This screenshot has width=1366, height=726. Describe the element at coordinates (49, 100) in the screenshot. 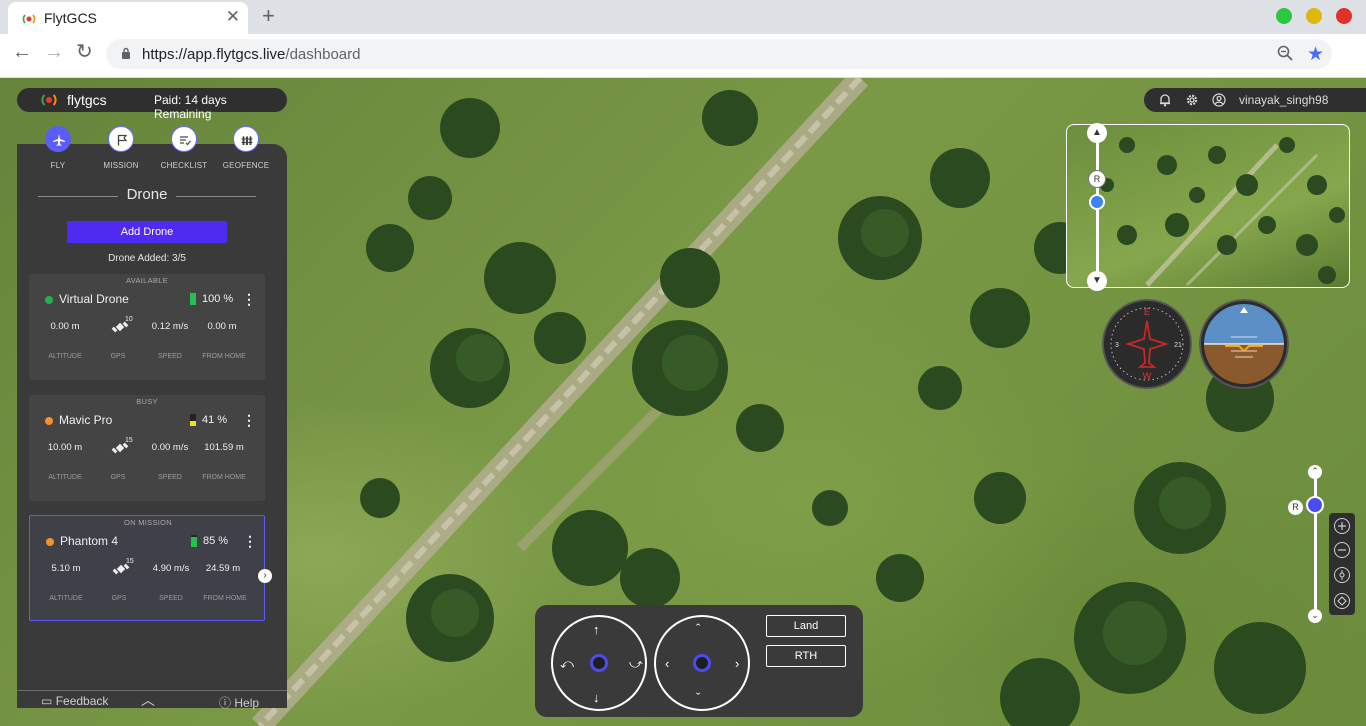

I see `flytgcs-logo-icon` at that location.